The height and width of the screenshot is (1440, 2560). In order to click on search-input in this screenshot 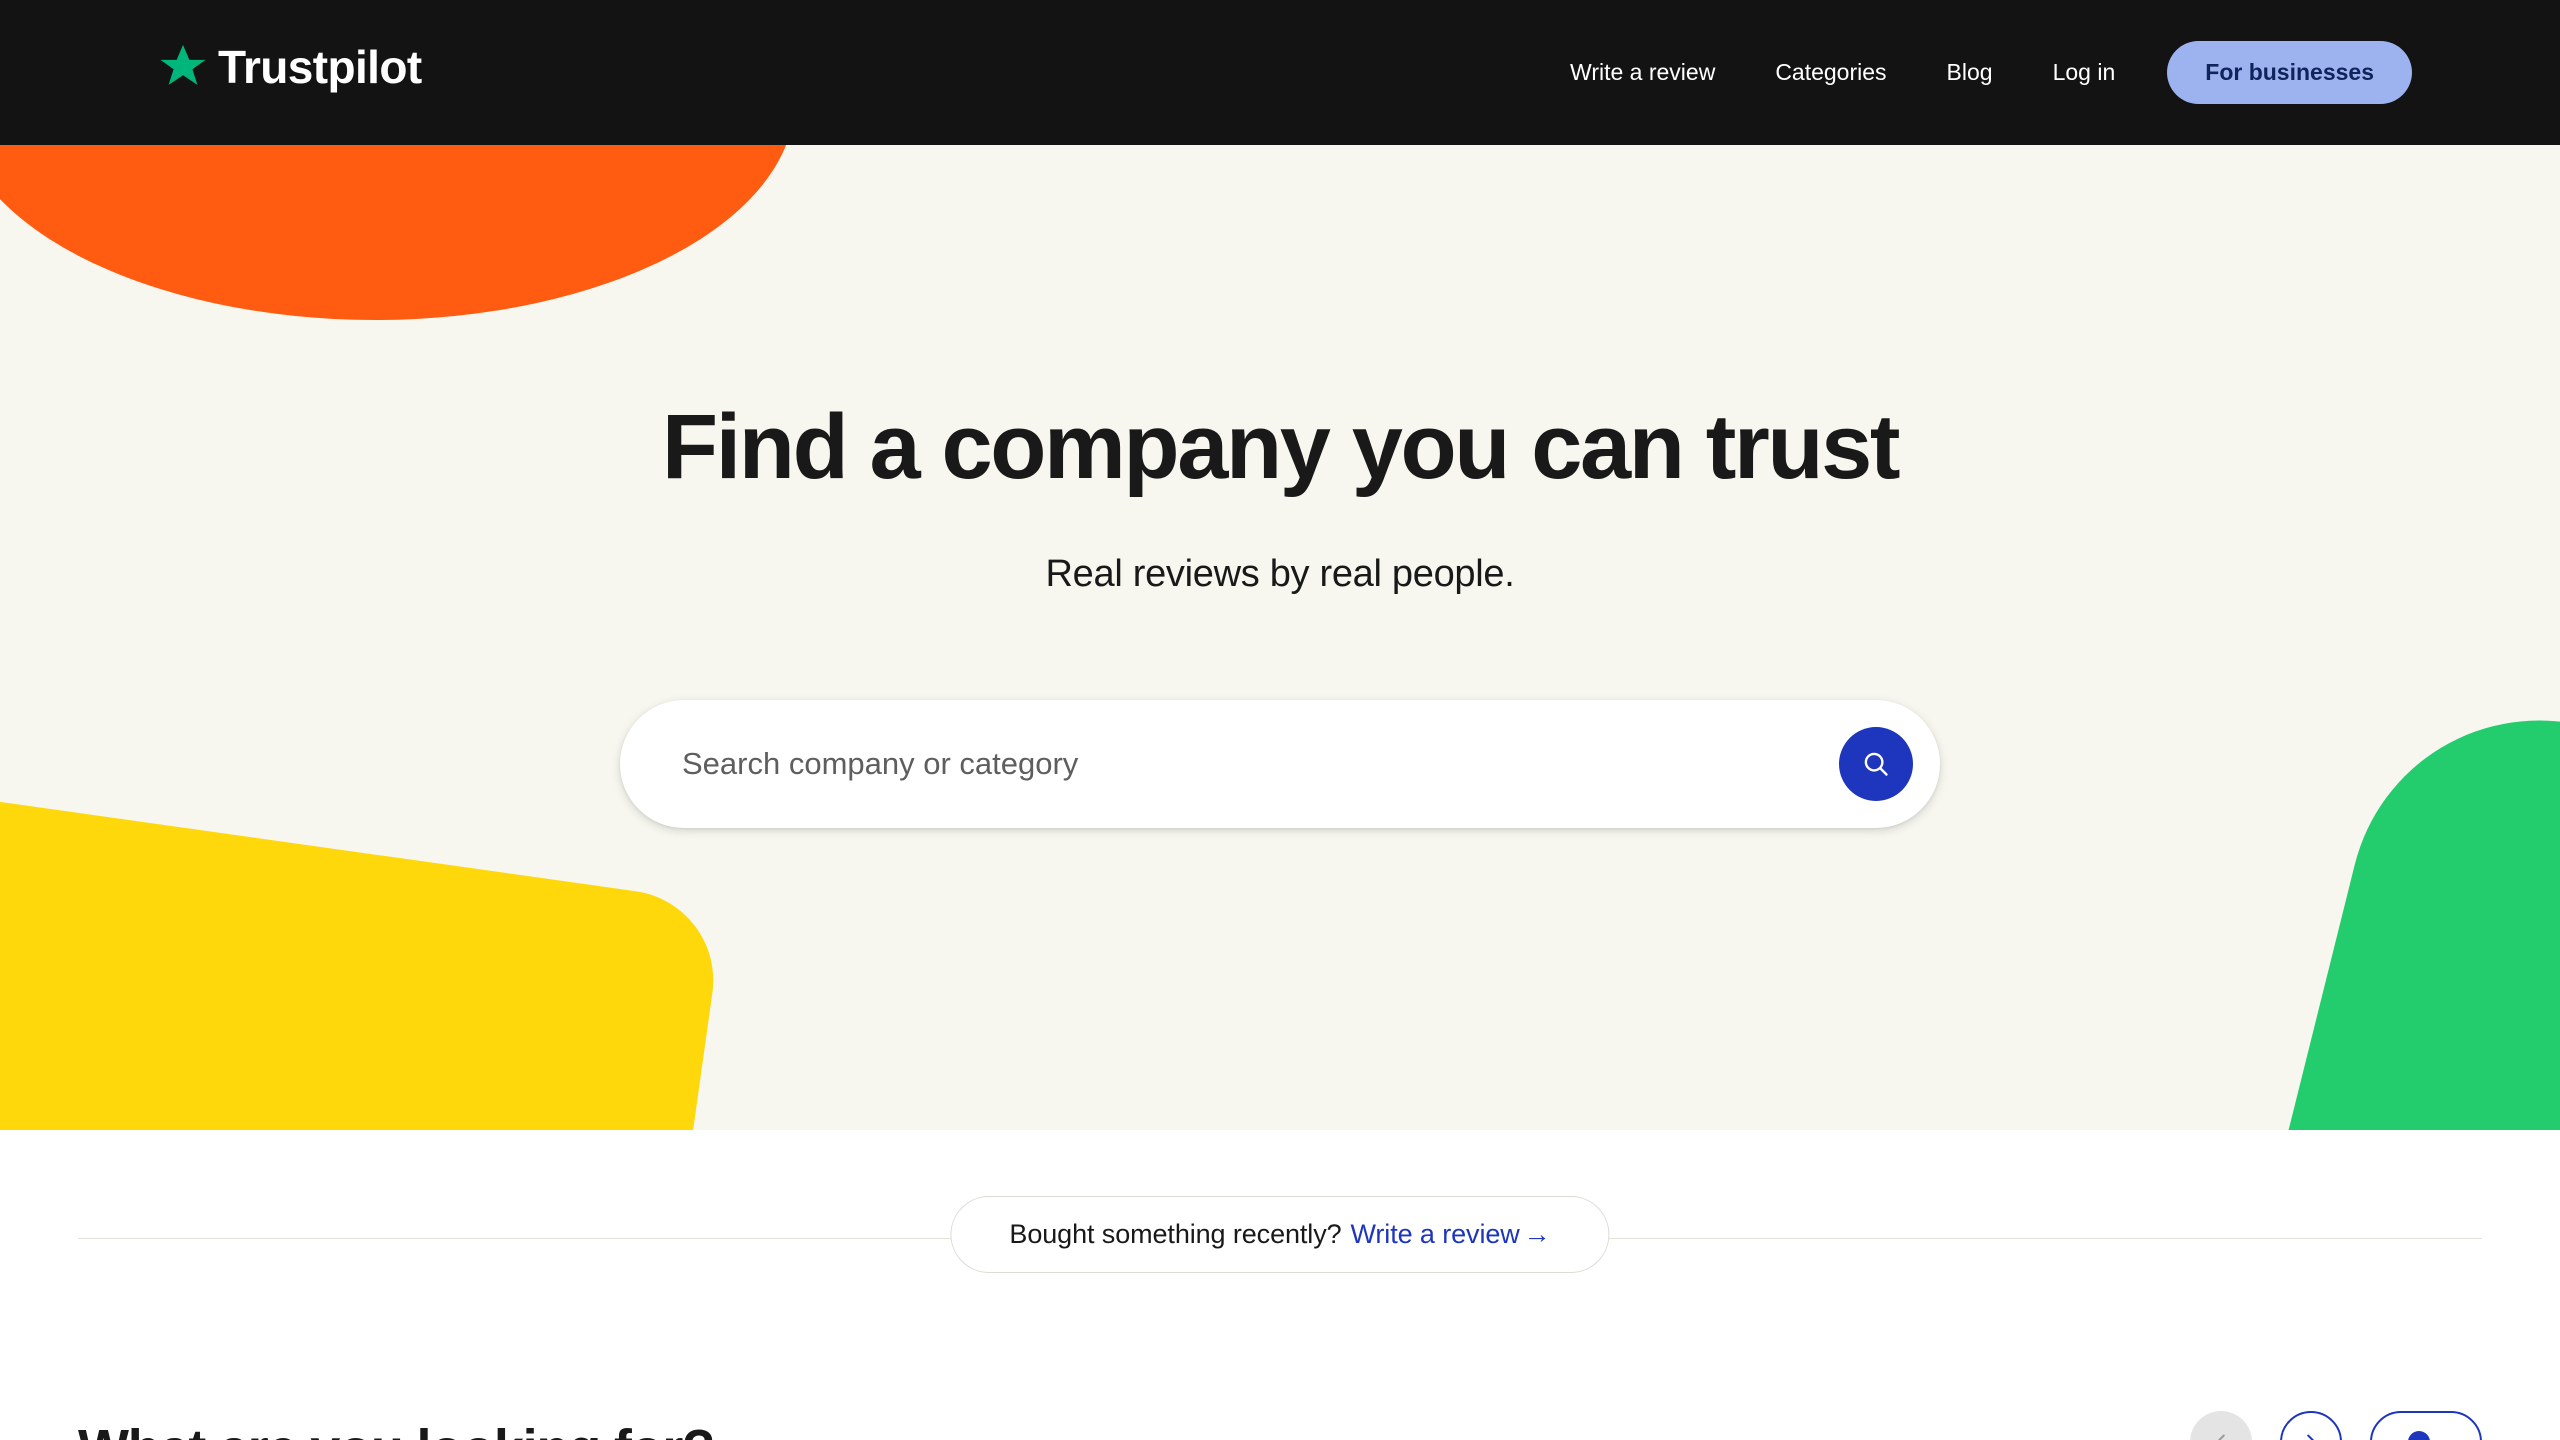, I will do `click(1229, 764)`.